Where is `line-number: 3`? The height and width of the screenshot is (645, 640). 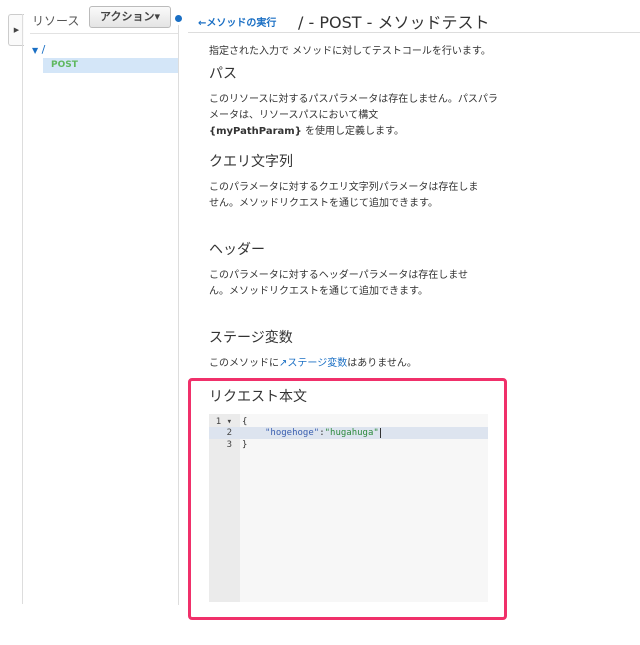
line-number: 3 is located at coordinates (229, 445).